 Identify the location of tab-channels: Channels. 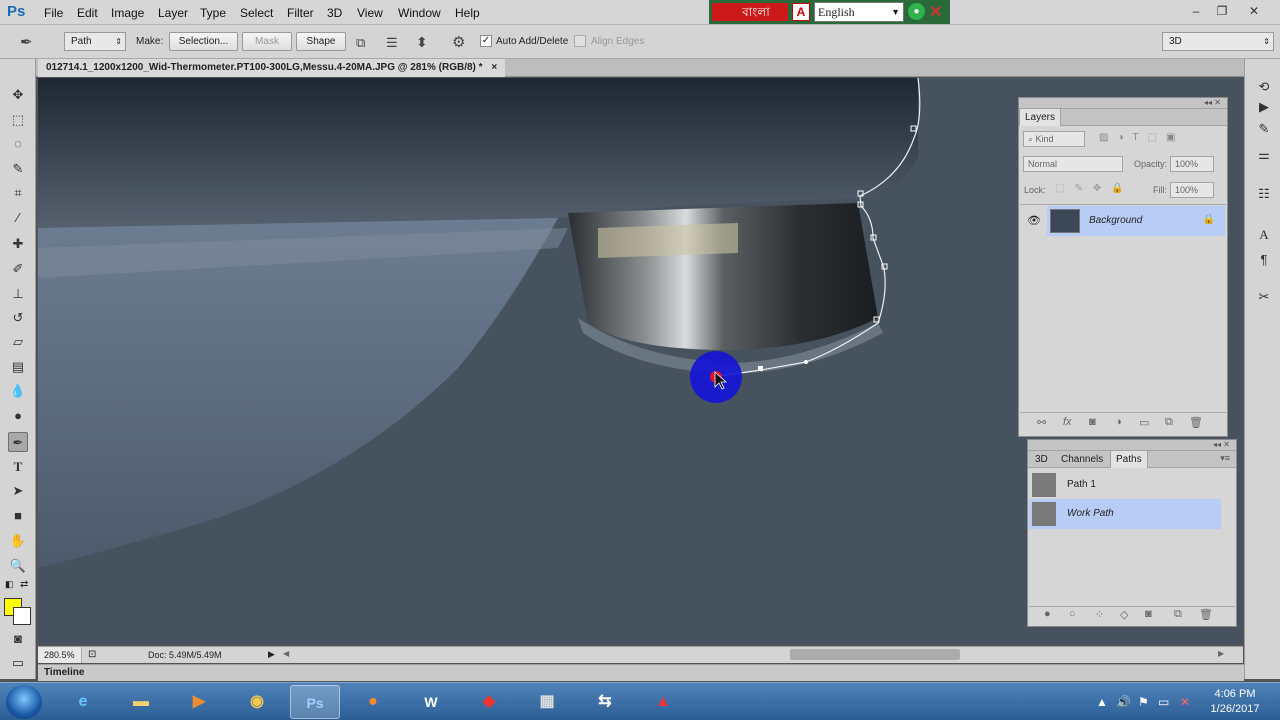
(1082, 459).